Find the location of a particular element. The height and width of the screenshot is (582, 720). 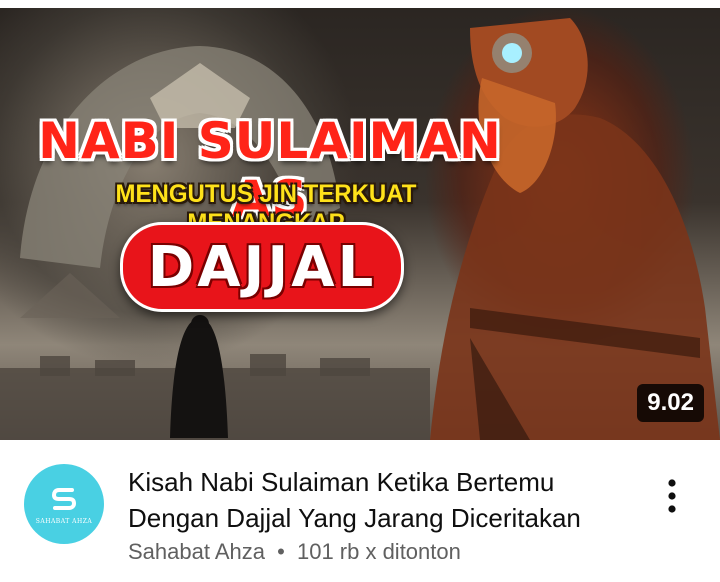

video-metadata: Sahabat Ahza • 101 rb x ditonton is located at coordinates (294, 552).